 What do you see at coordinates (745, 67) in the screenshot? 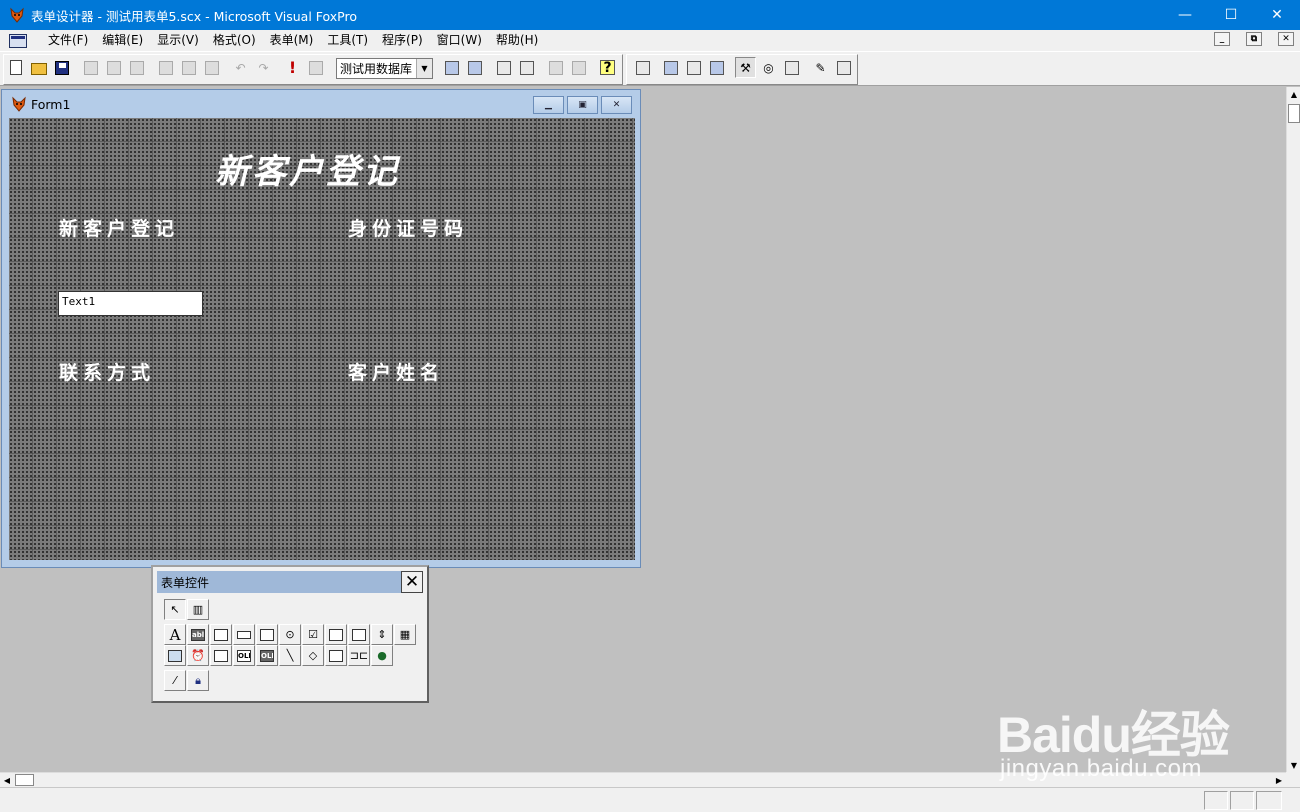
I see `form-controls-toolbar-button: ⚒` at bounding box center [745, 67].